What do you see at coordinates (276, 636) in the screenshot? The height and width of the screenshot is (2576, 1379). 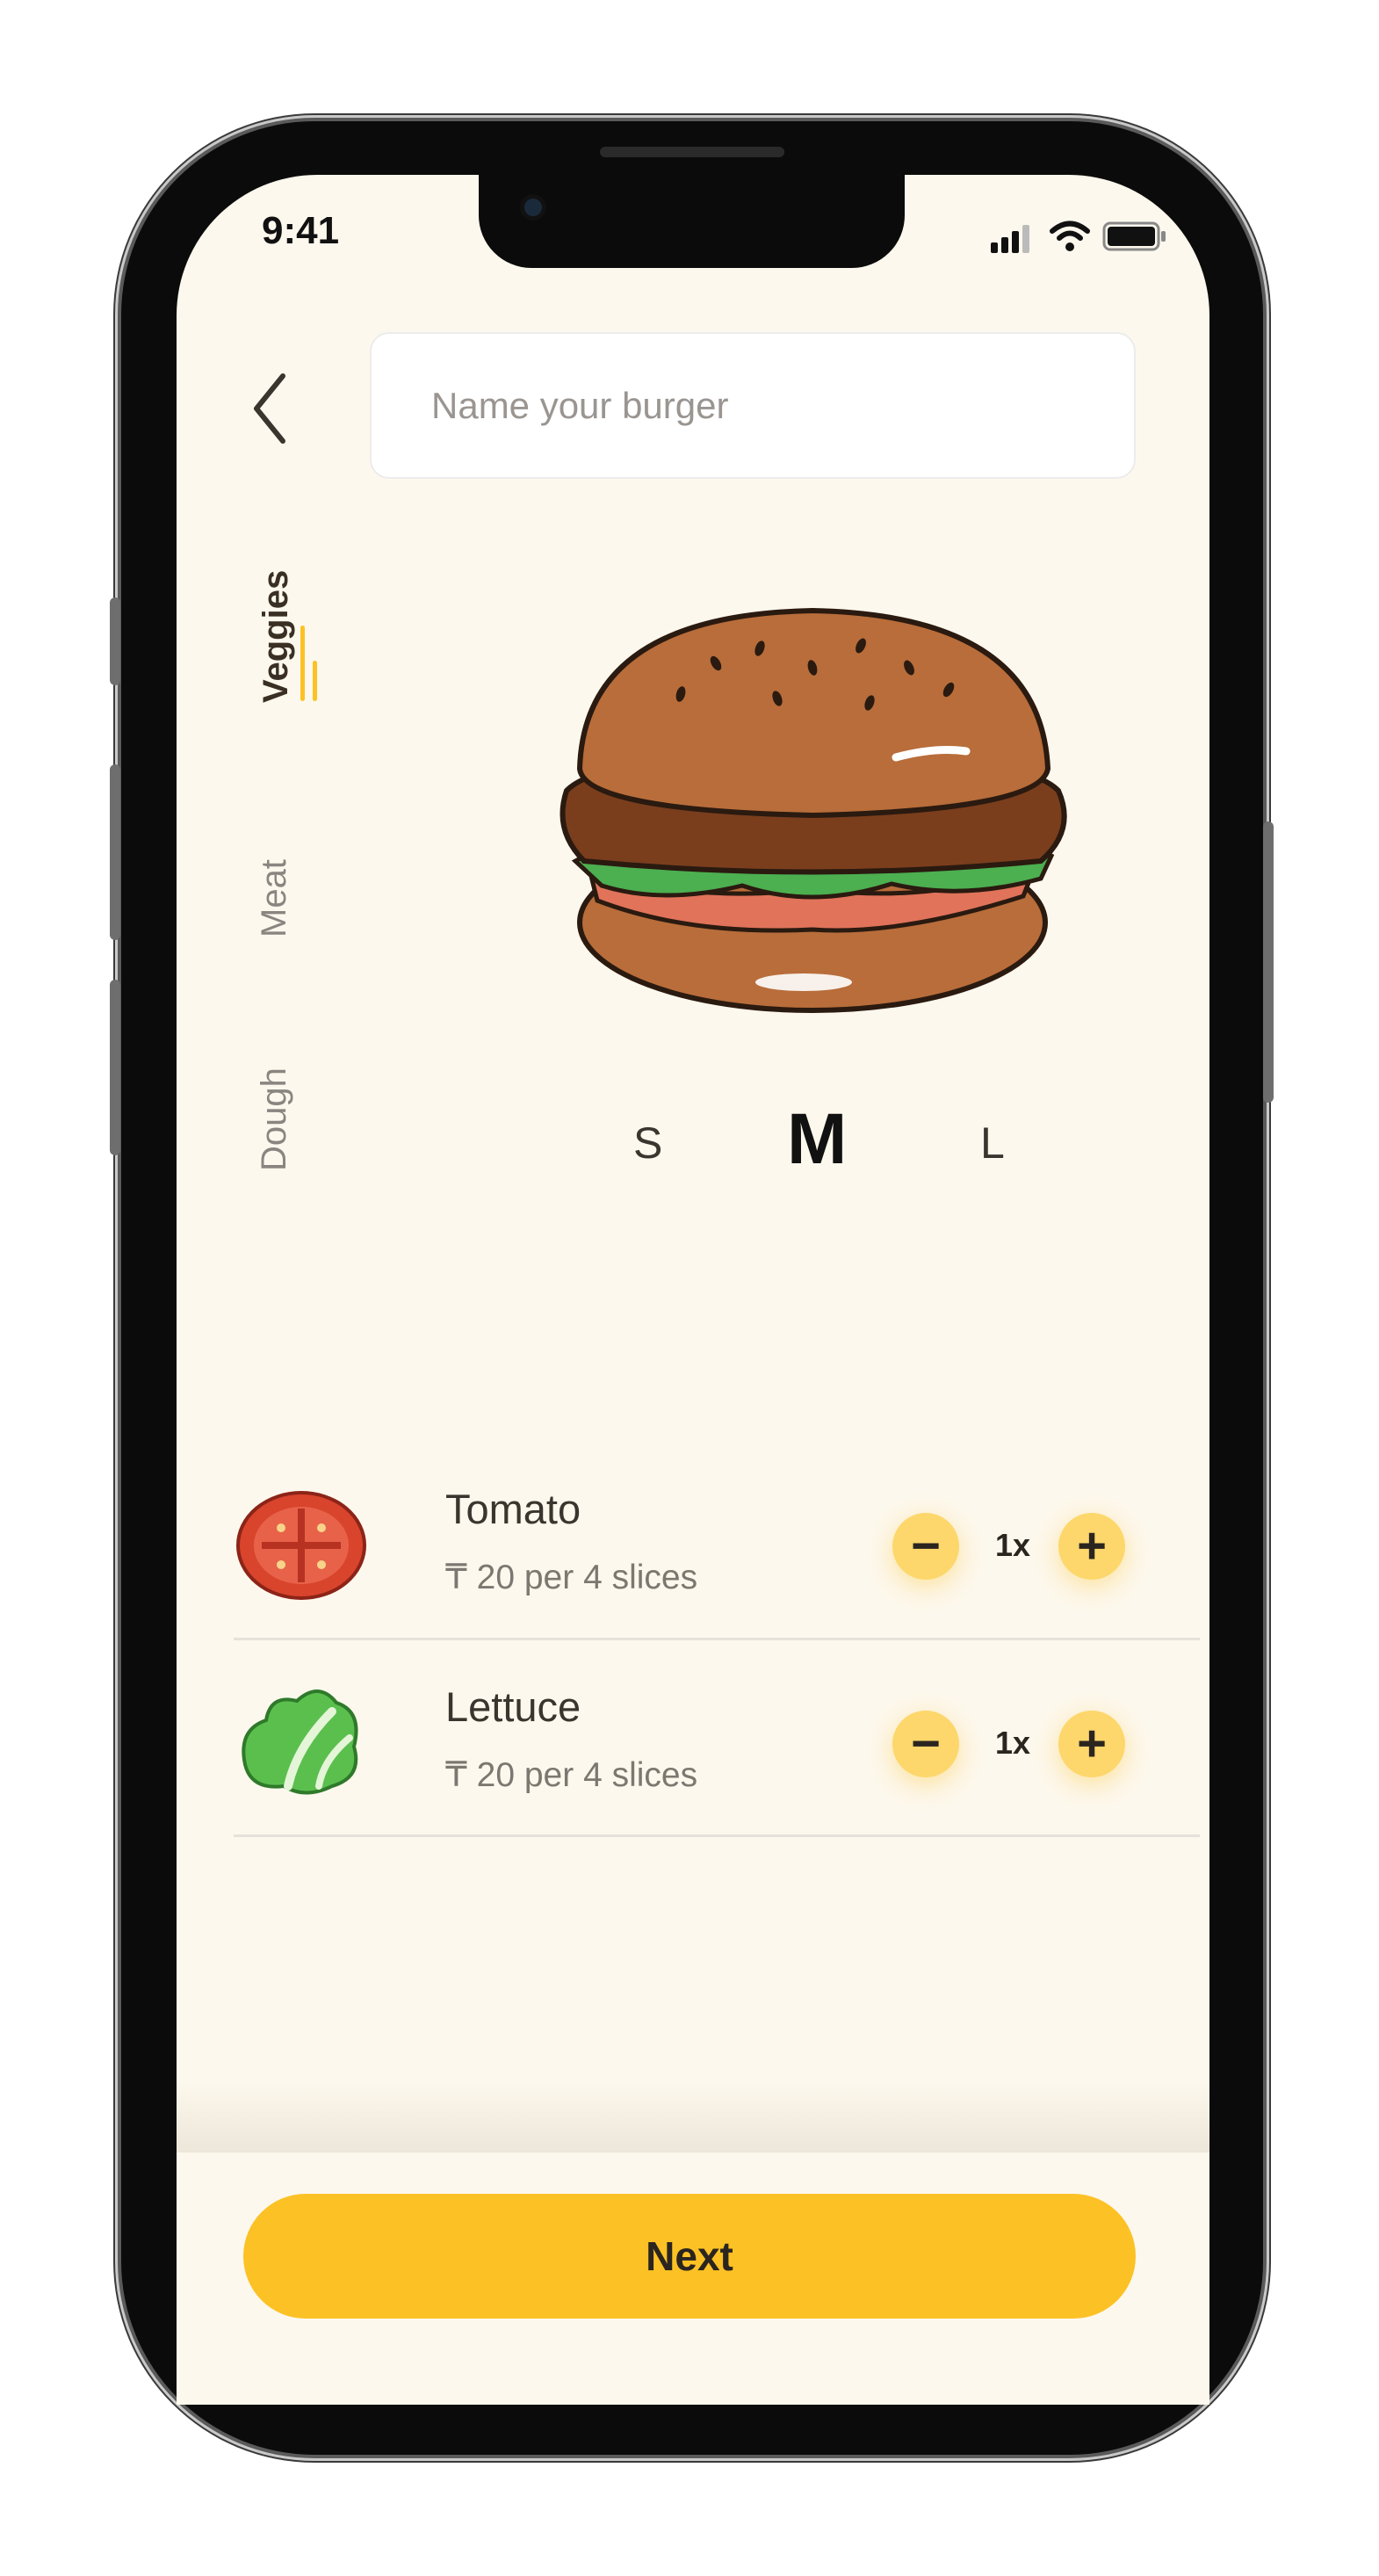 I see `tab-veggies: Veggies` at bounding box center [276, 636].